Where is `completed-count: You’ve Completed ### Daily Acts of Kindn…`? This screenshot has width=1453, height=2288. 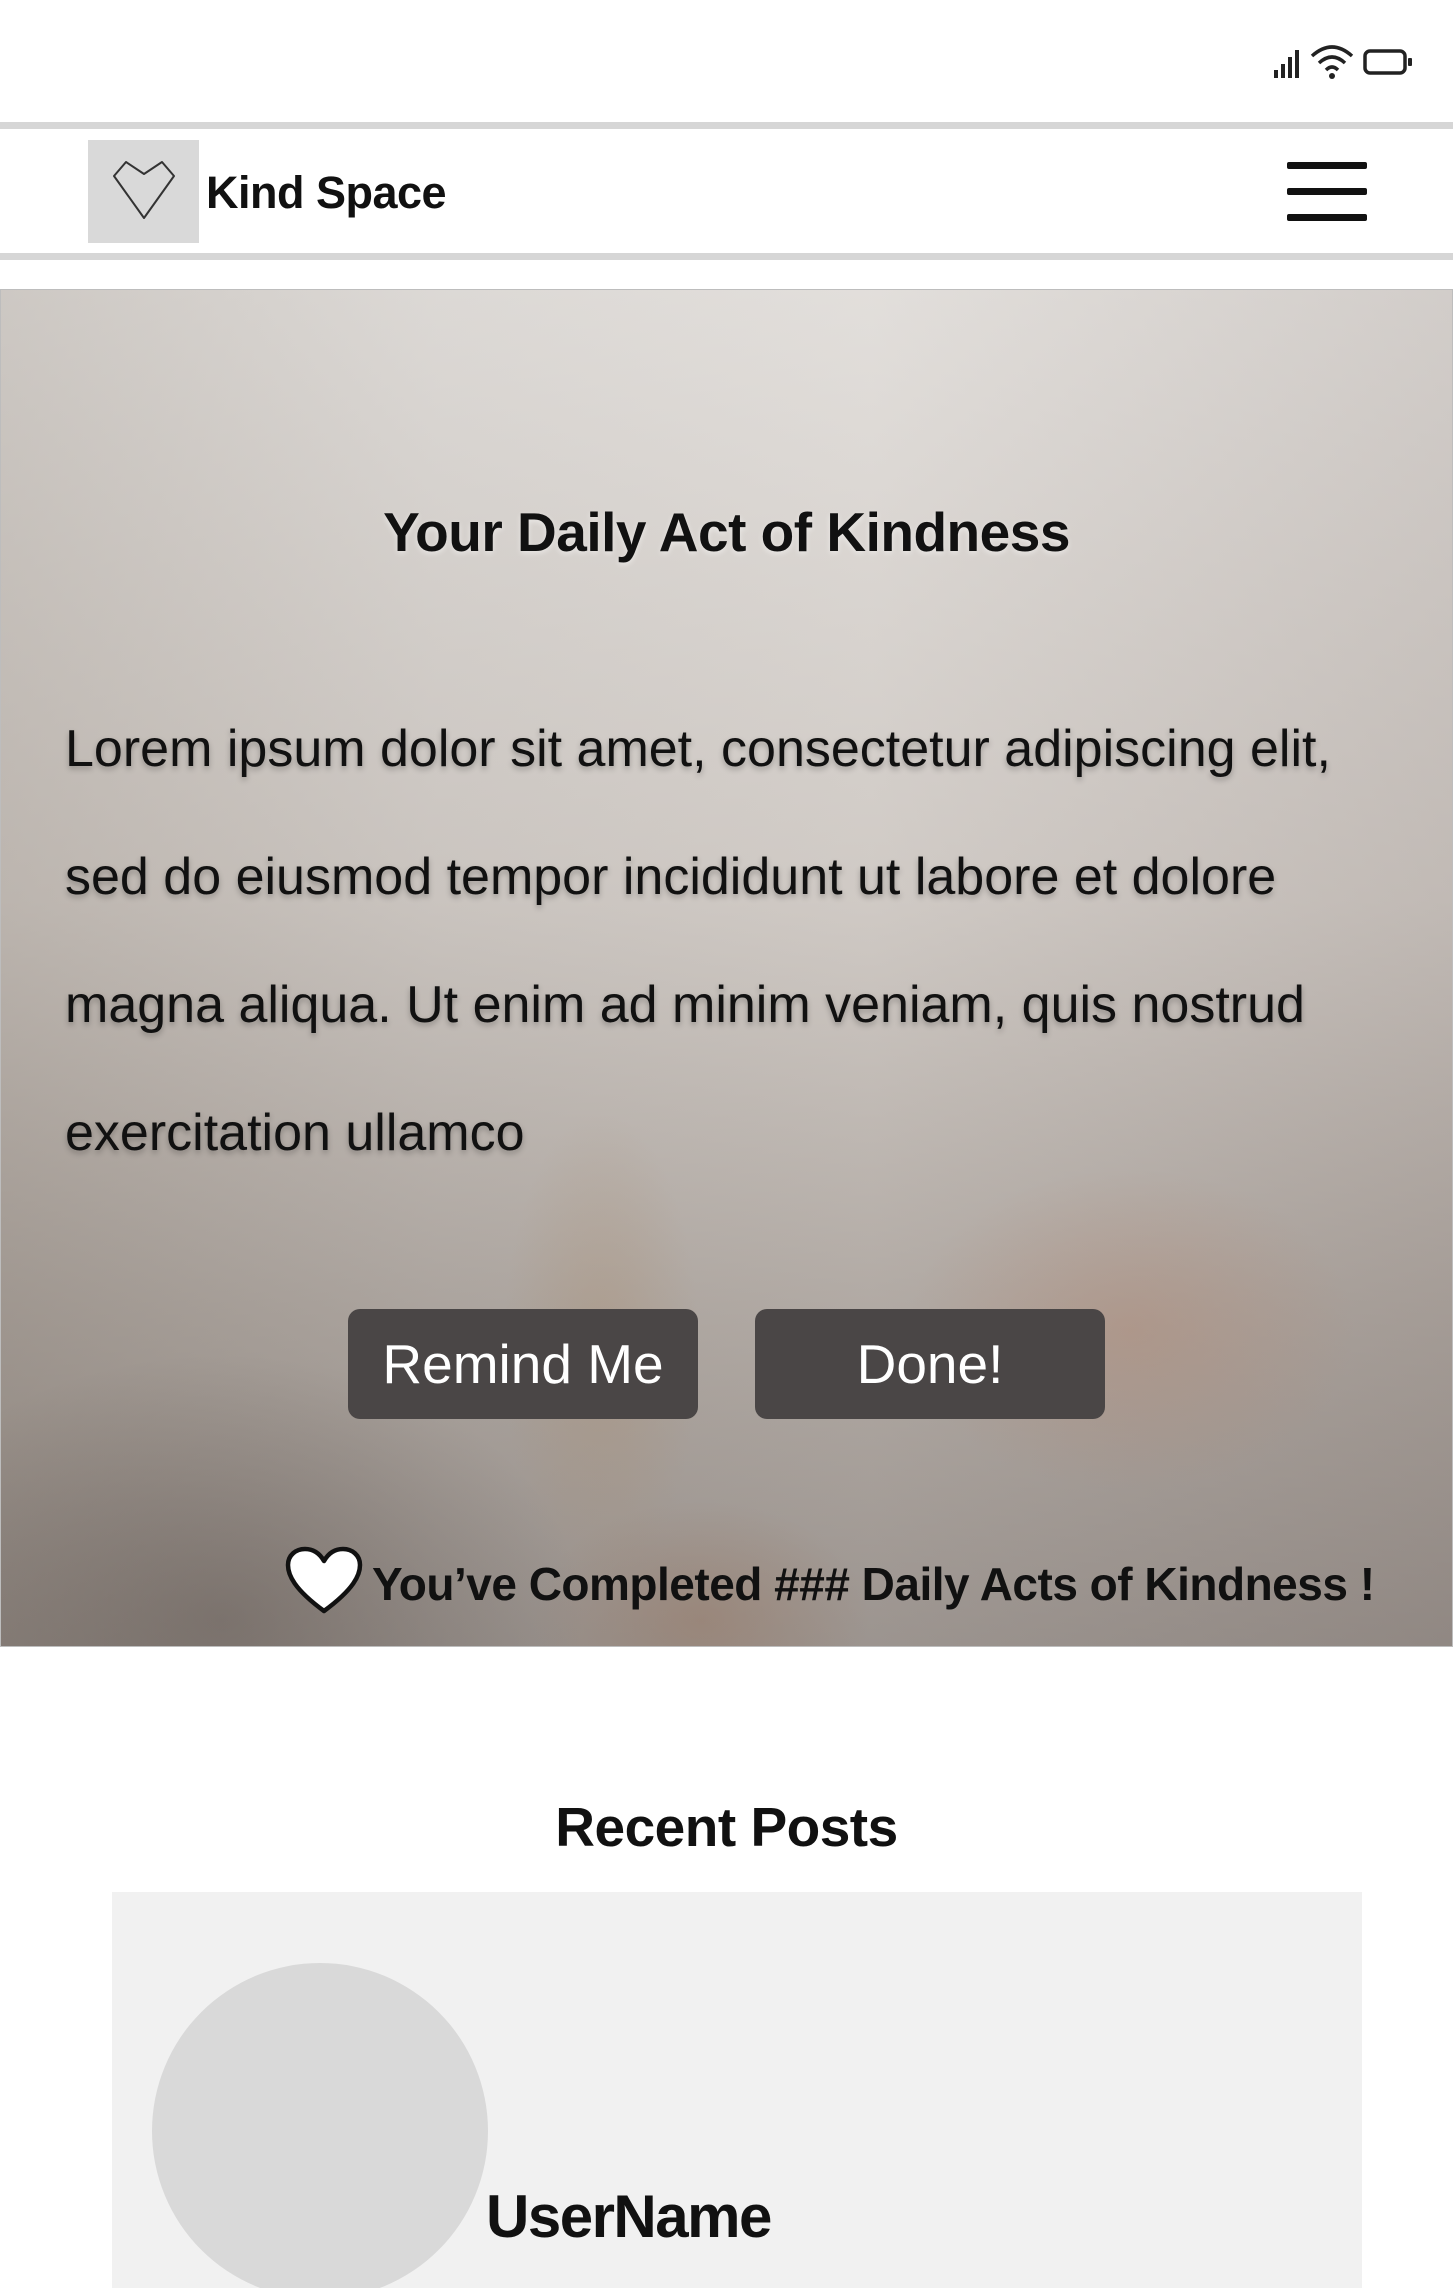 completed-count: You’ve Completed ### Daily Acts of Kindn… is located at coordinates (829, 1583).